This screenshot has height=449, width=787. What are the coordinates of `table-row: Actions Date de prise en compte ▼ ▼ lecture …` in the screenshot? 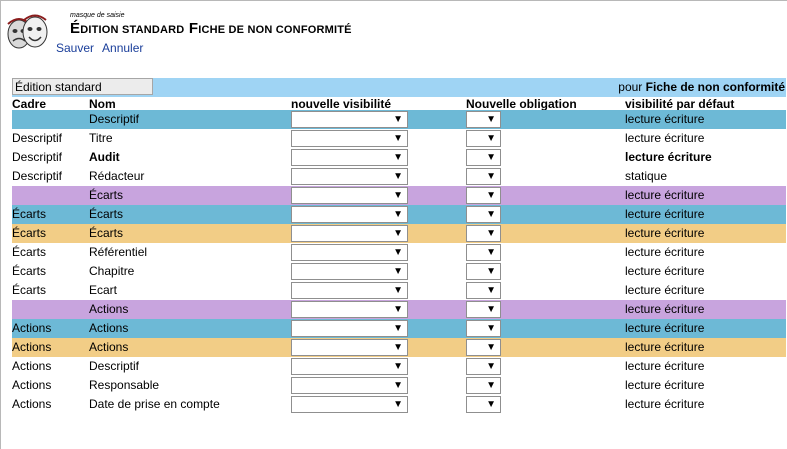 It's located at (399, 404).